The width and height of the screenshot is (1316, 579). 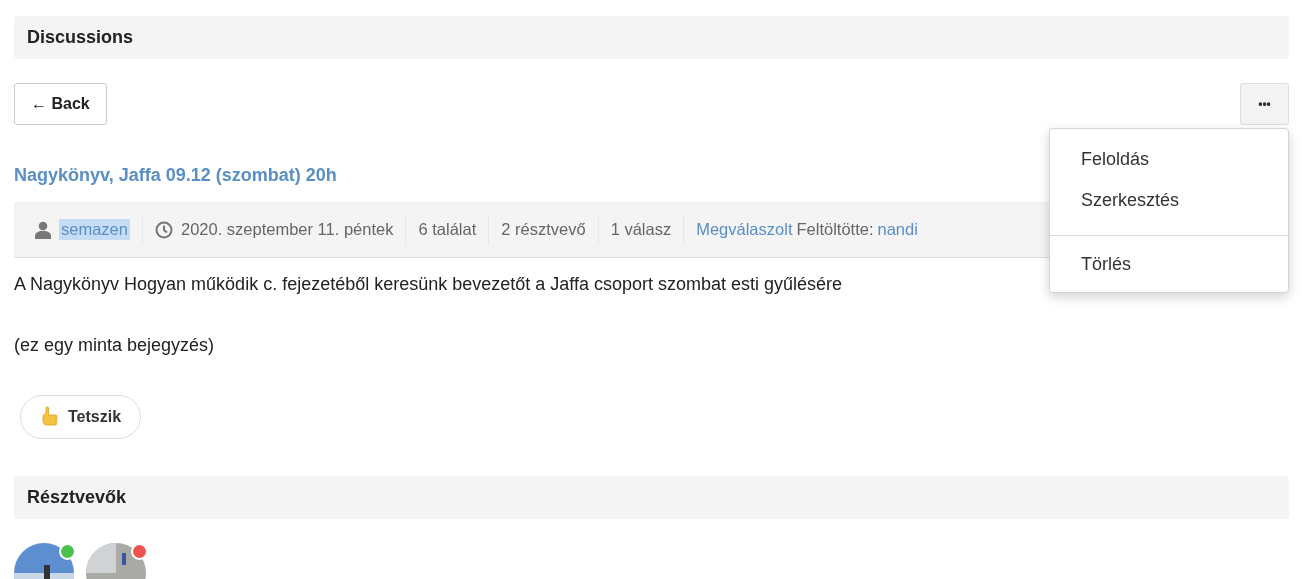 What do you see at coordinates (43, 229) in the screenshot?
I see `user-icon` at bounding box center [43, 229].